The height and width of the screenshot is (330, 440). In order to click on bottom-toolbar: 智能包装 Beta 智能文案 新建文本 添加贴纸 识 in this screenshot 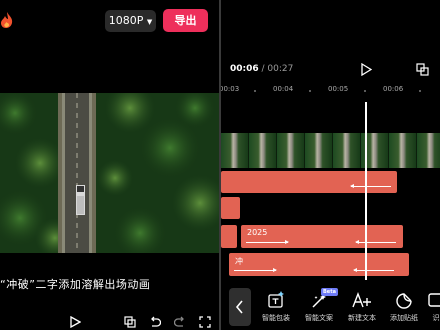, I will do `click(330, 306)`.